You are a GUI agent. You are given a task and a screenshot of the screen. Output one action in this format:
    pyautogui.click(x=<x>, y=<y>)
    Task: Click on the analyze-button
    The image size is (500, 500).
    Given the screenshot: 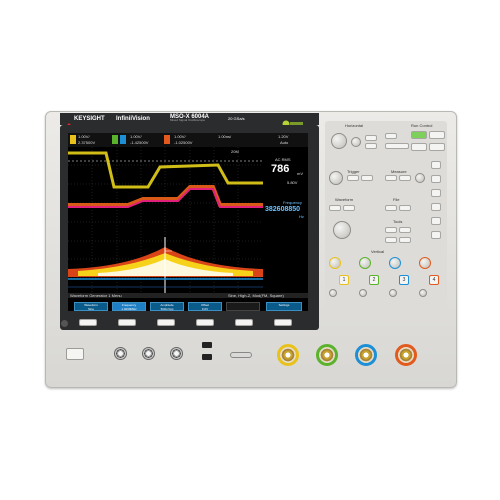 What is the action you would take?
    pyautogui.click(x=391, y=240)
    